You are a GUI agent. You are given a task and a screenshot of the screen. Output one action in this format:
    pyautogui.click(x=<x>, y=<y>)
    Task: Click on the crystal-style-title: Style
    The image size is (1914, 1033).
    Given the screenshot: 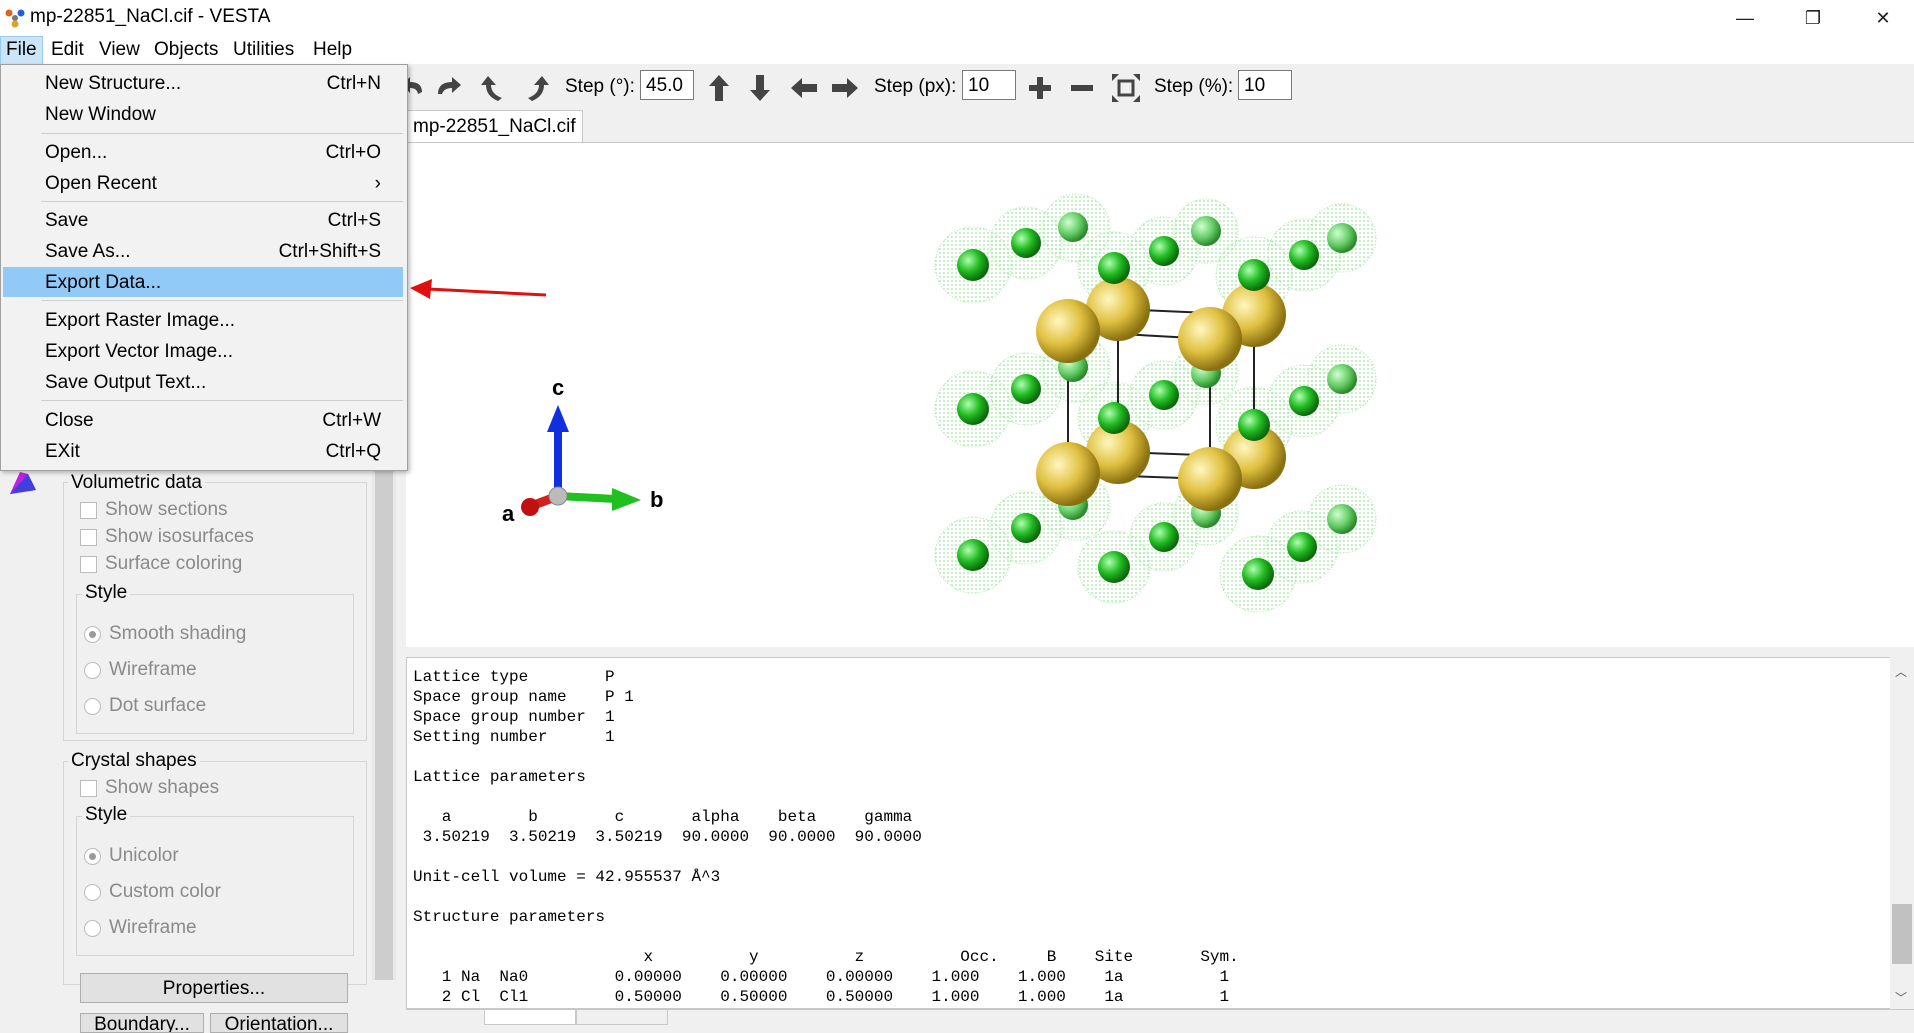 What is the action you would take?
    pyautogui.click(x=106, y=815)
    